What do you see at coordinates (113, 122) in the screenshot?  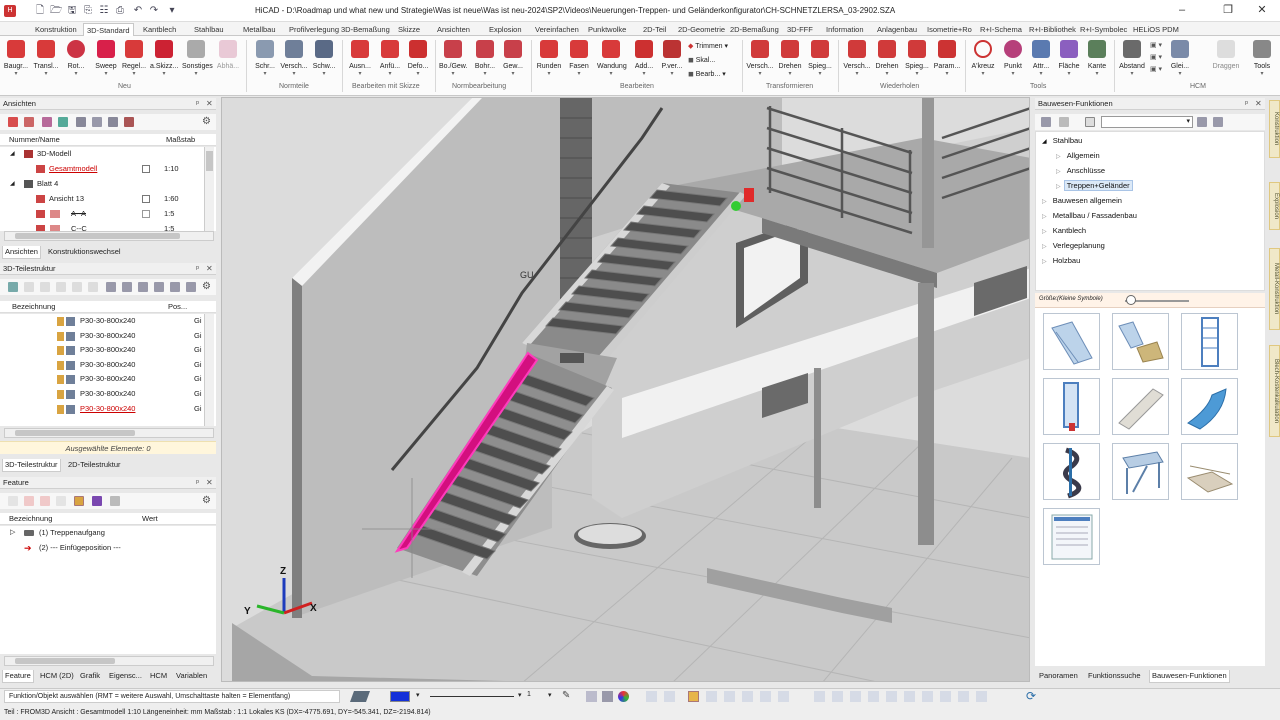 I see `view-layout-icon` at bounding box center [113, 122].